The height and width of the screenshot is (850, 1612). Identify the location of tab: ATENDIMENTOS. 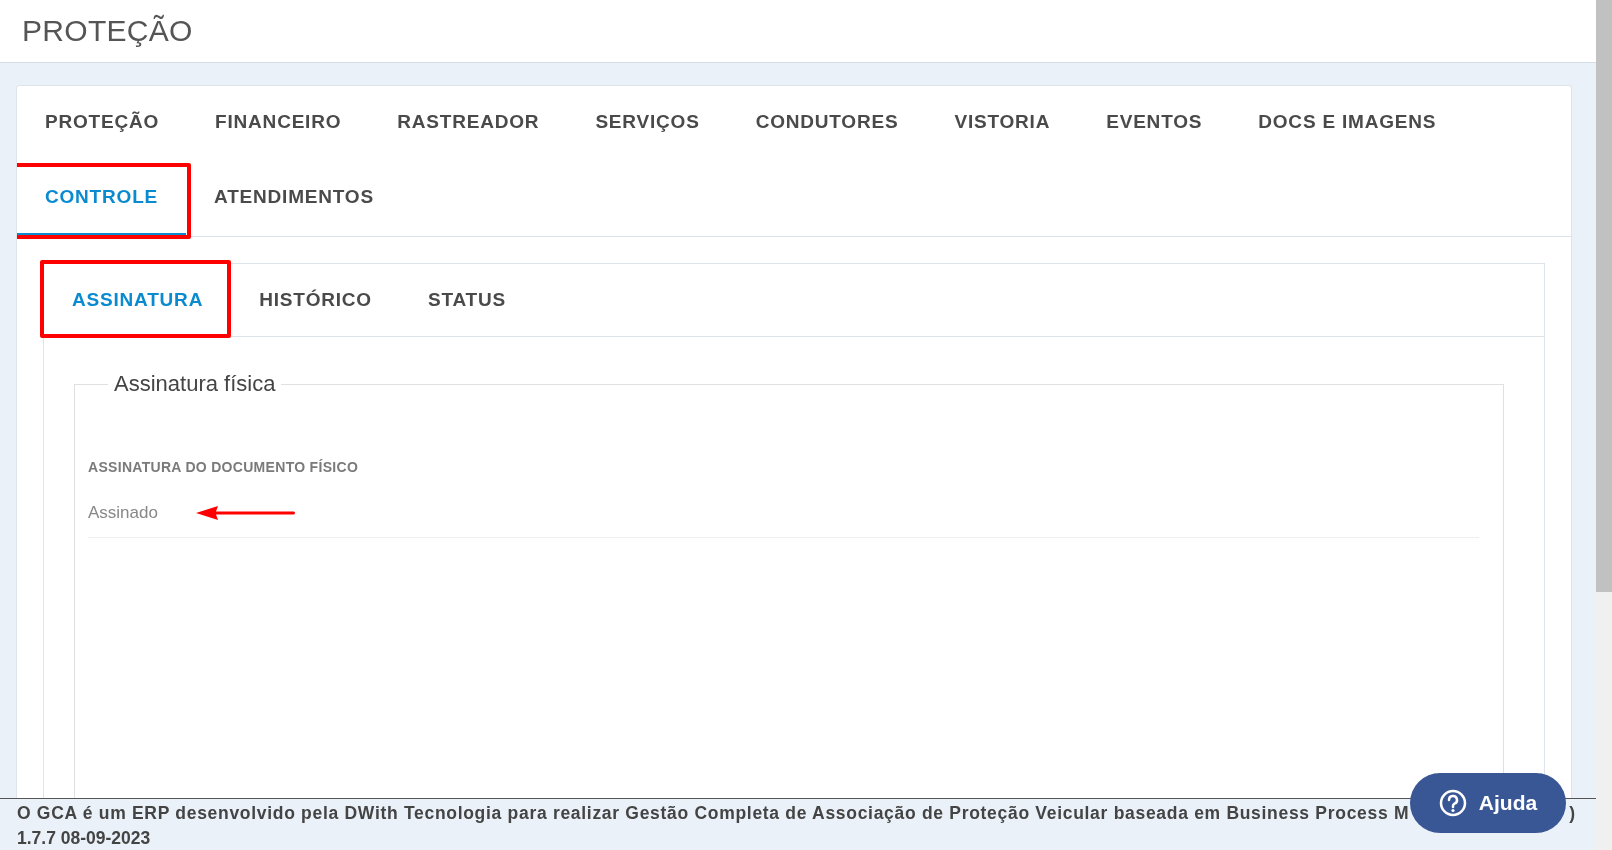
(294, 198).